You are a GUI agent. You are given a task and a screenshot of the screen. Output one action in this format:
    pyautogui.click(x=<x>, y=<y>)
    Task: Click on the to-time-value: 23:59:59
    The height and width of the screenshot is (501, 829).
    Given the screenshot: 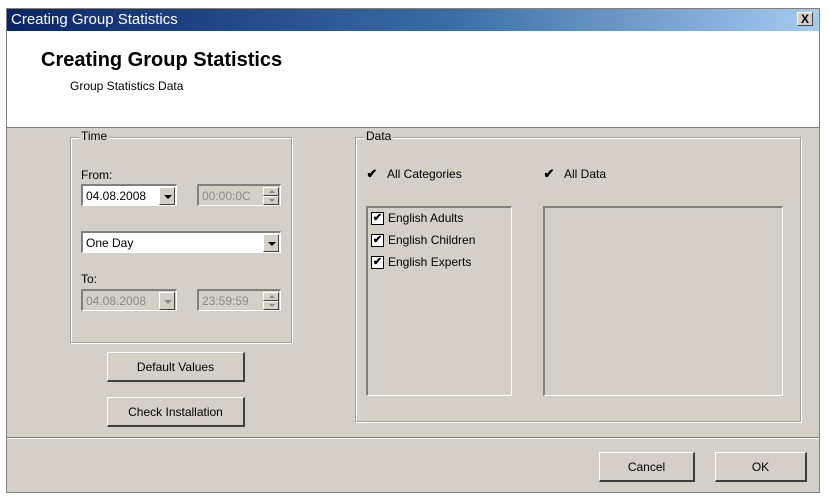 What is the action you would take?
    pyautogui.click(x=225, y=301)
    